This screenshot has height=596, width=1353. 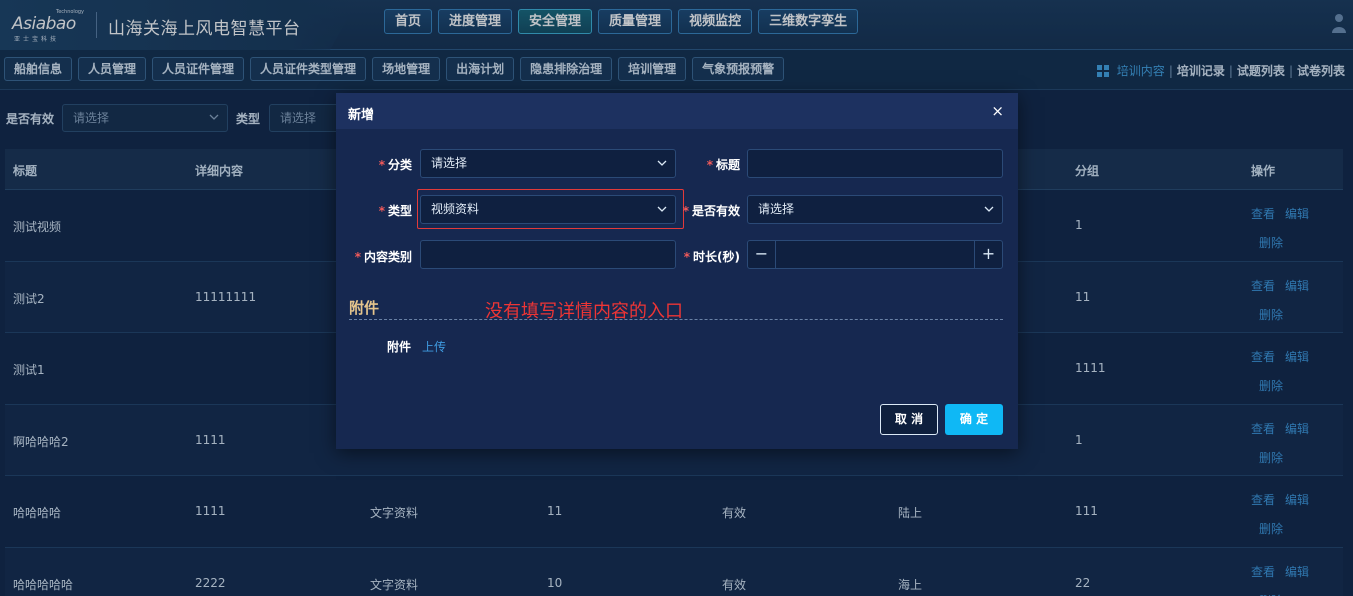 What do you see at coordinates (875, 254) in the screenshot?
I see `duration-stepper: − +` at bounding box center [875, 254].